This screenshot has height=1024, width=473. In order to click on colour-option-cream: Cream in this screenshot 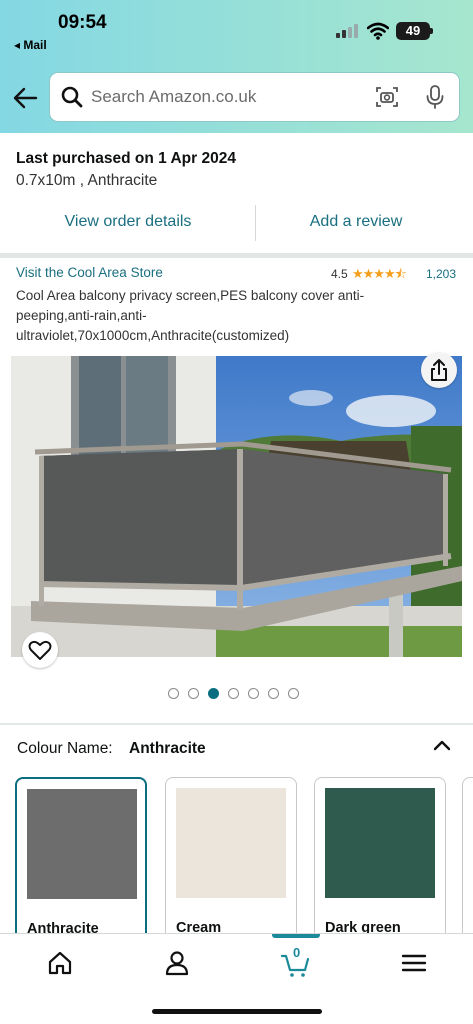, I will do `click(231, 862)`.